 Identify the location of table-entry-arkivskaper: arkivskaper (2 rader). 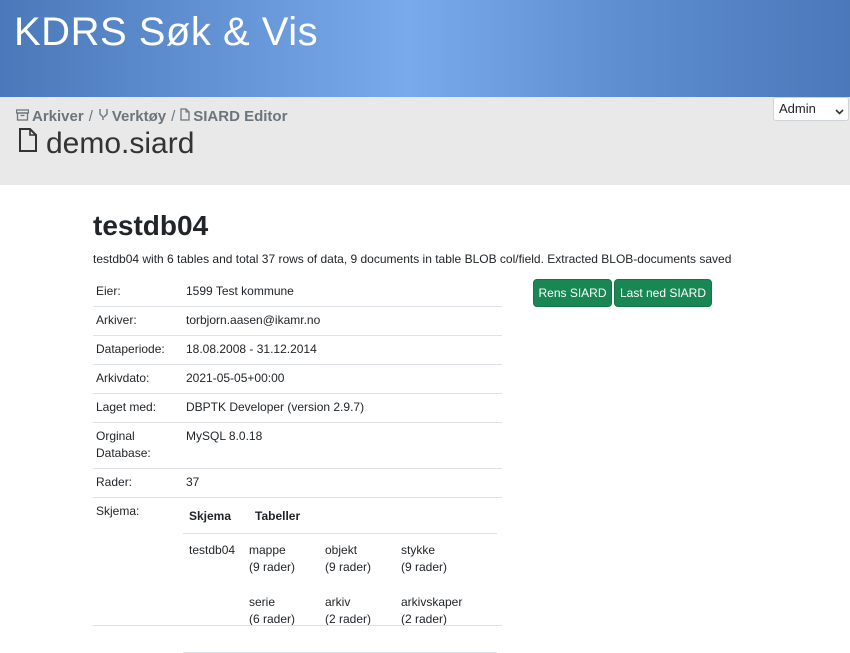
(439, 611).